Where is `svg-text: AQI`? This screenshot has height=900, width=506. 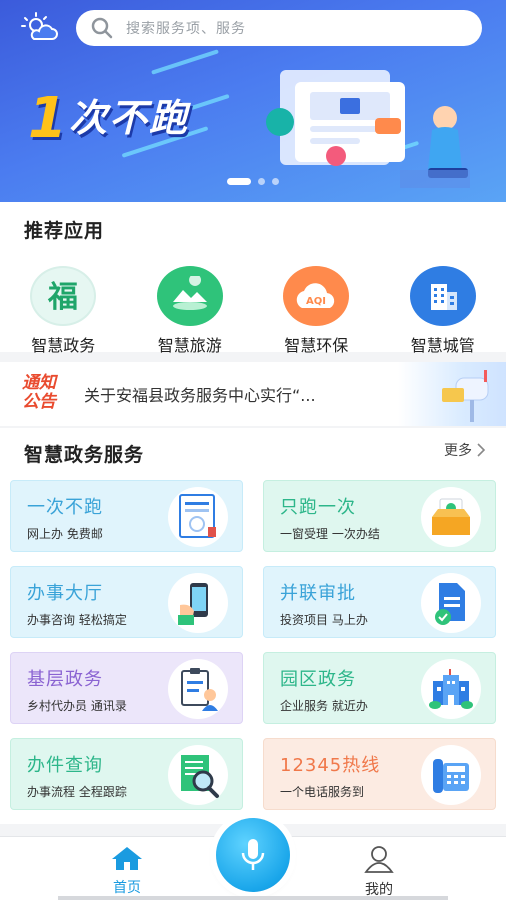
svg-text: AQI is located at coordinates (316, 301).